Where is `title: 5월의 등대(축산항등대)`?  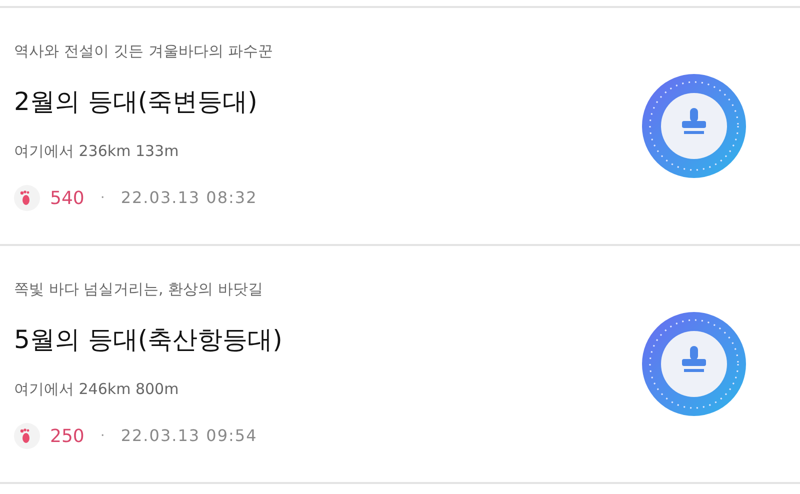
title: 5월의 등대(축산항등대) is located at coordinates (148, 340).